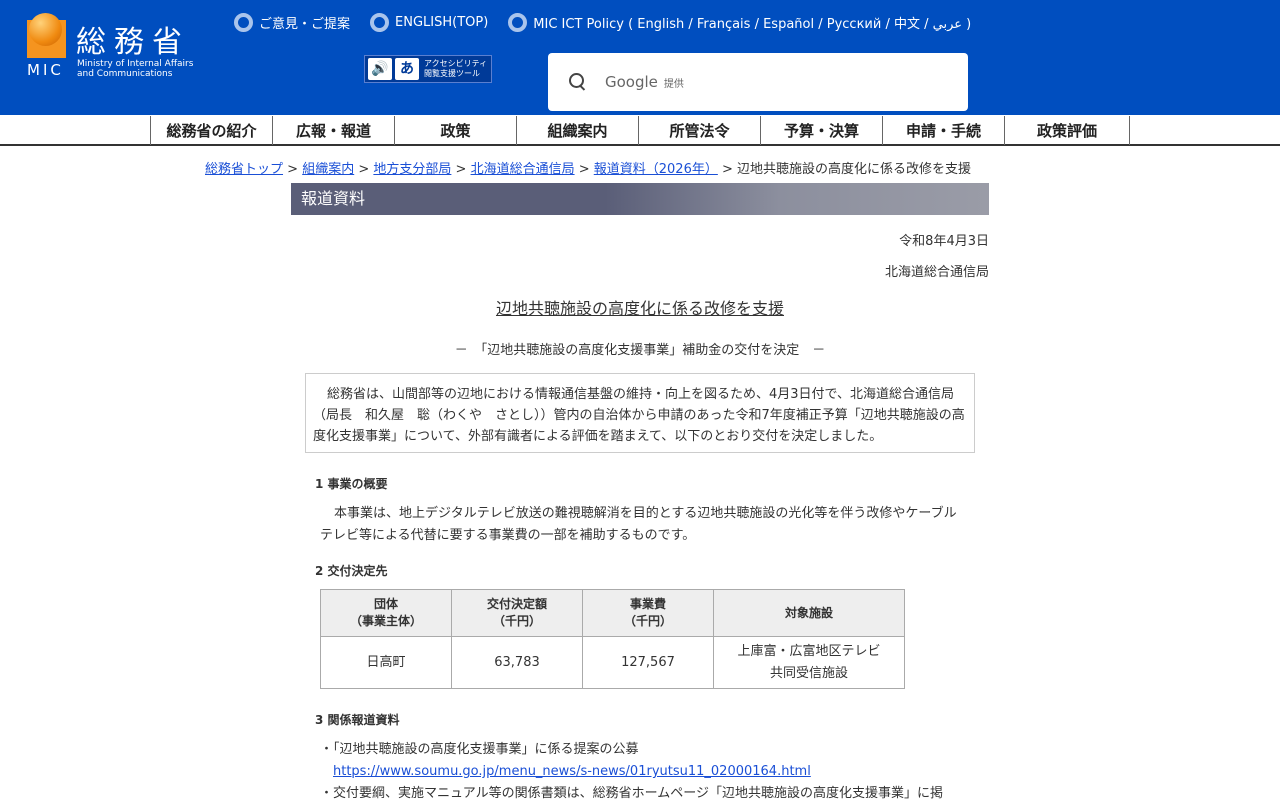 This screenshot has height=805, width=1280. Describe the element at coordinates (516, 604) in the screenshot. I see `th-line: 交付決定額` at that location.